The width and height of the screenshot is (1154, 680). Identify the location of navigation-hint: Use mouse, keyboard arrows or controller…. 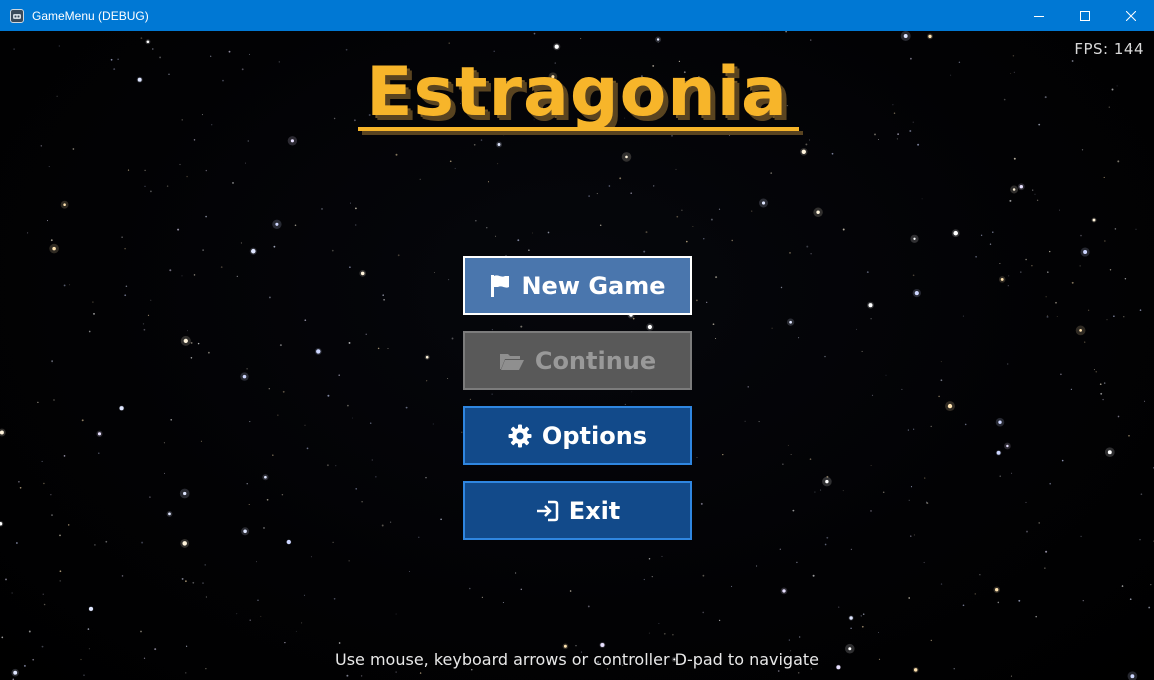
(576, 659).